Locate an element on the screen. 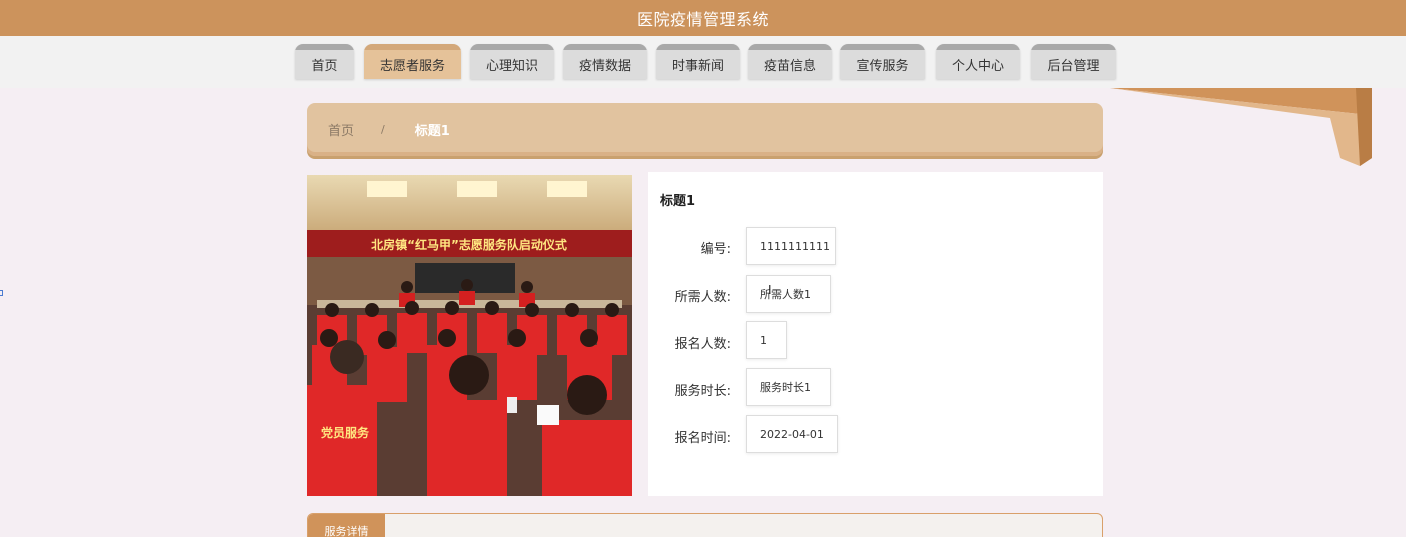 The image size is (1406, 537). nav-item-label: 志愿者服务 is located at coordinates (412, 66).